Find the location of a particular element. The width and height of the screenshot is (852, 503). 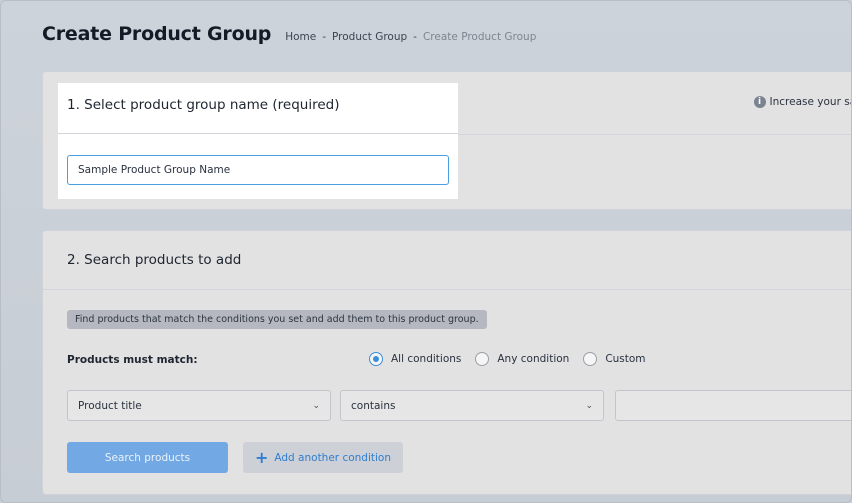

radio-label: Any condition is located at coordinates (533, 359).